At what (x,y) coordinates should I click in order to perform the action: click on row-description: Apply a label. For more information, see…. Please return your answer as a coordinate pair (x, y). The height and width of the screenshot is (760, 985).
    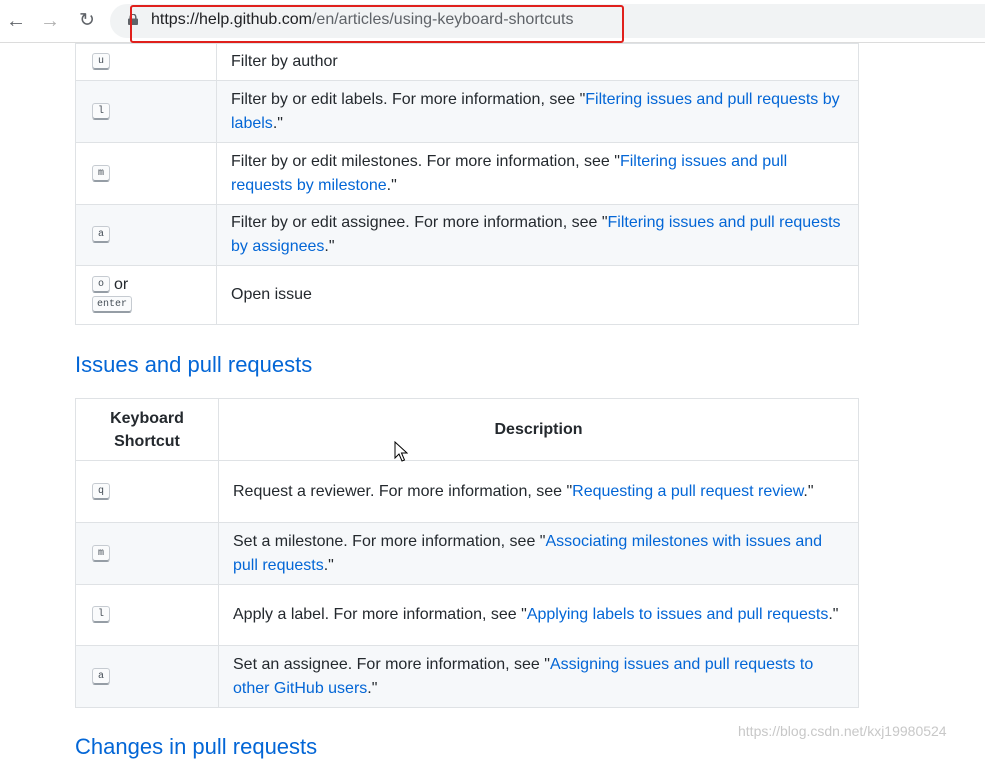
    Looking at the image, I should click on (380, 614).